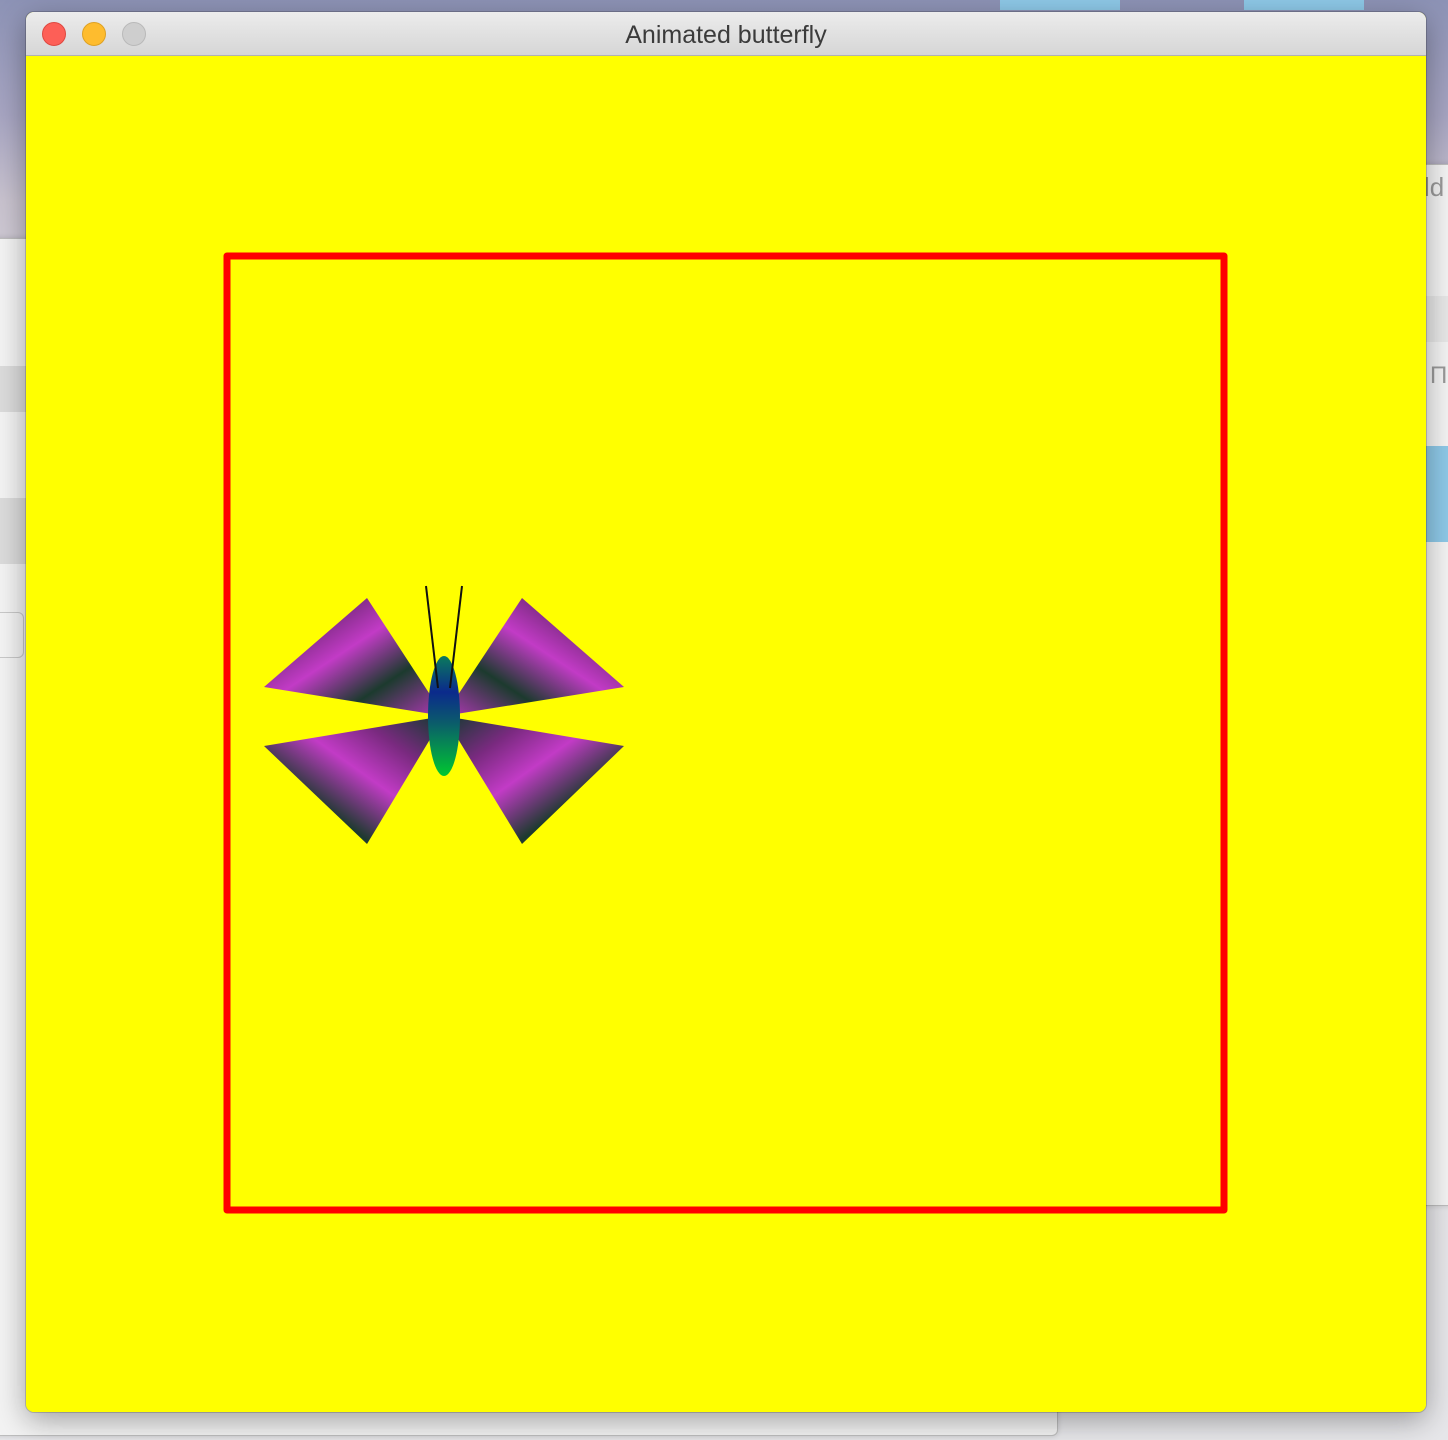  What do you see at coordinates (432, 637) in the screenshot?
I see `left-antenna` at bounding box center [432, 637].